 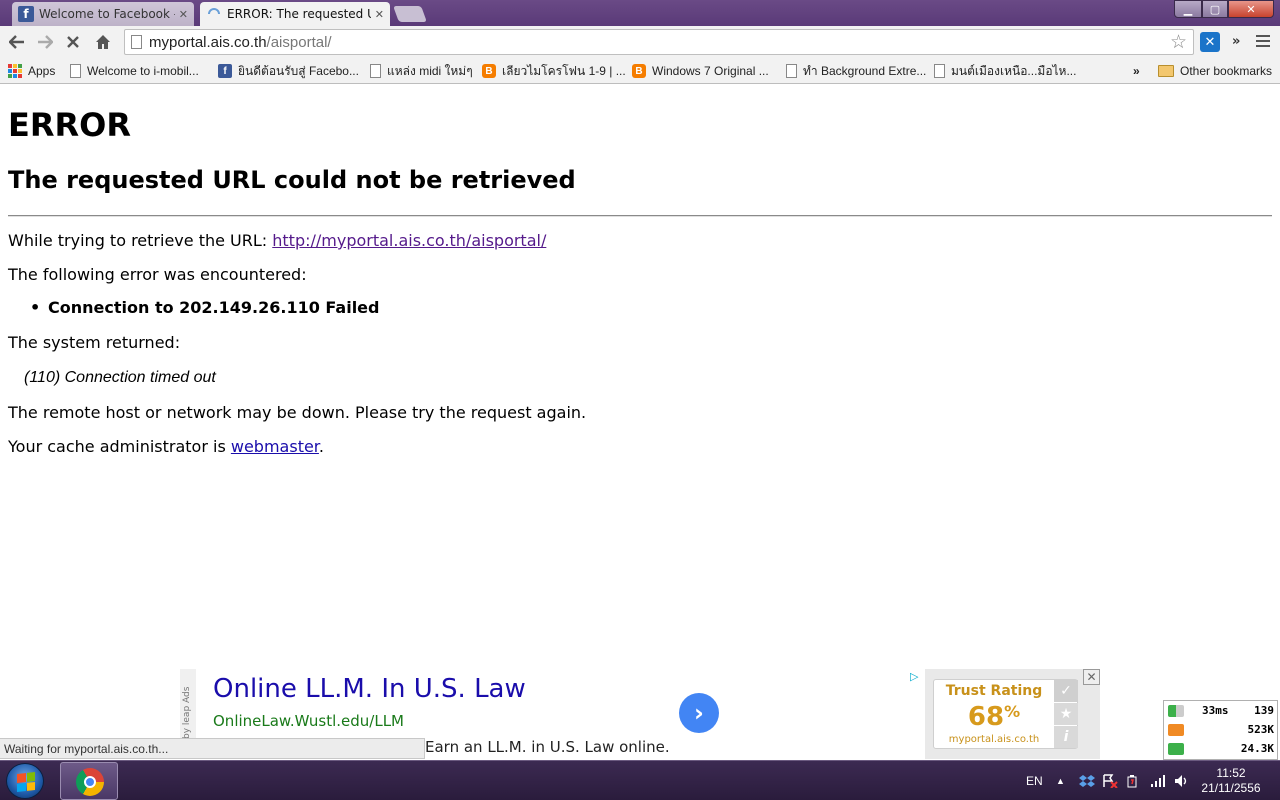 I want to click on tab-facebook: f Welcome to Facebook - Lo ✕, so click(x=103, y=14).